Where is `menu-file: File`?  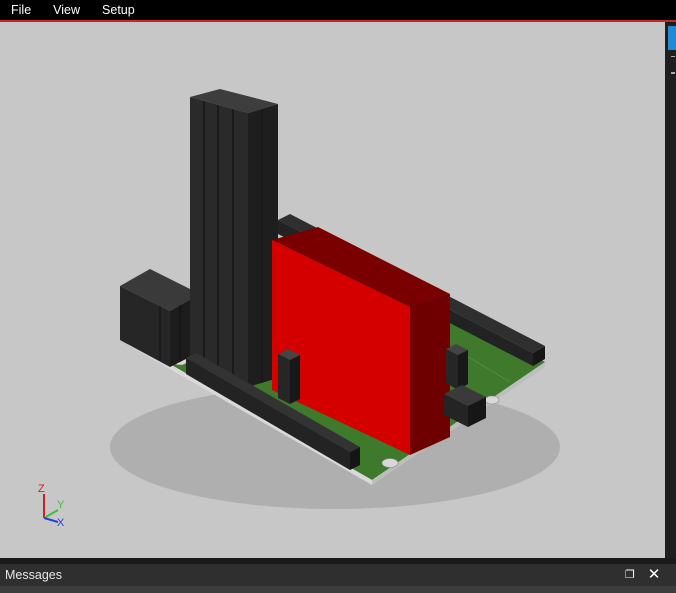
menu-file: File is located at coordinates (21, 10).